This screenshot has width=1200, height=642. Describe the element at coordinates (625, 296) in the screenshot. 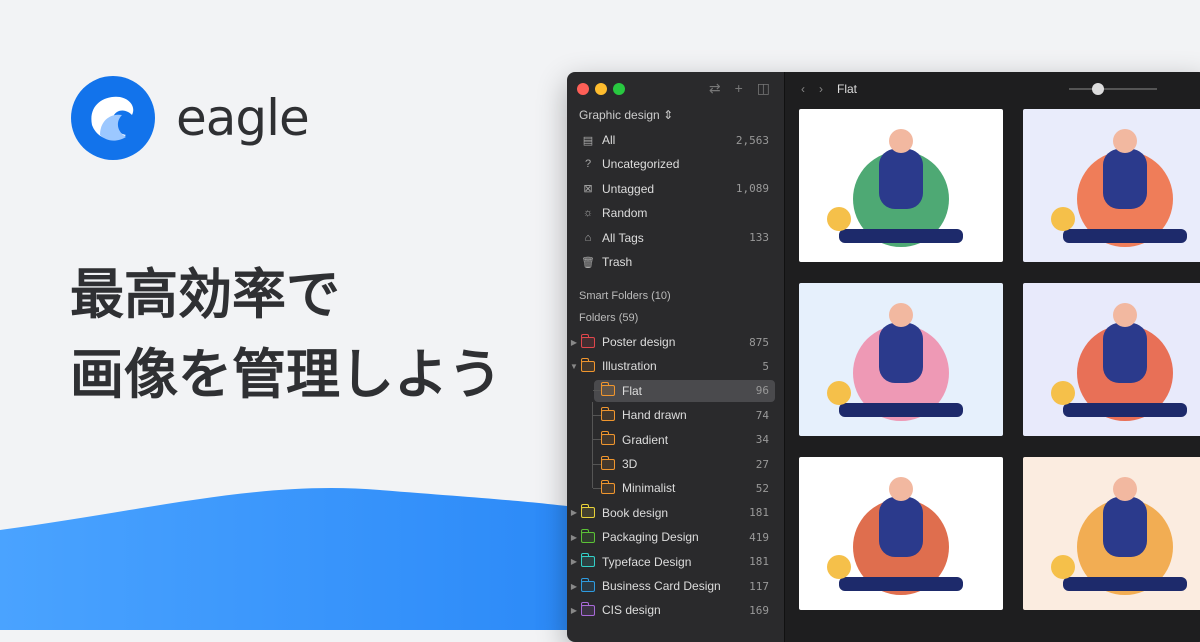

I see `smart-folders-header: Smart Folders (10)` at that location.